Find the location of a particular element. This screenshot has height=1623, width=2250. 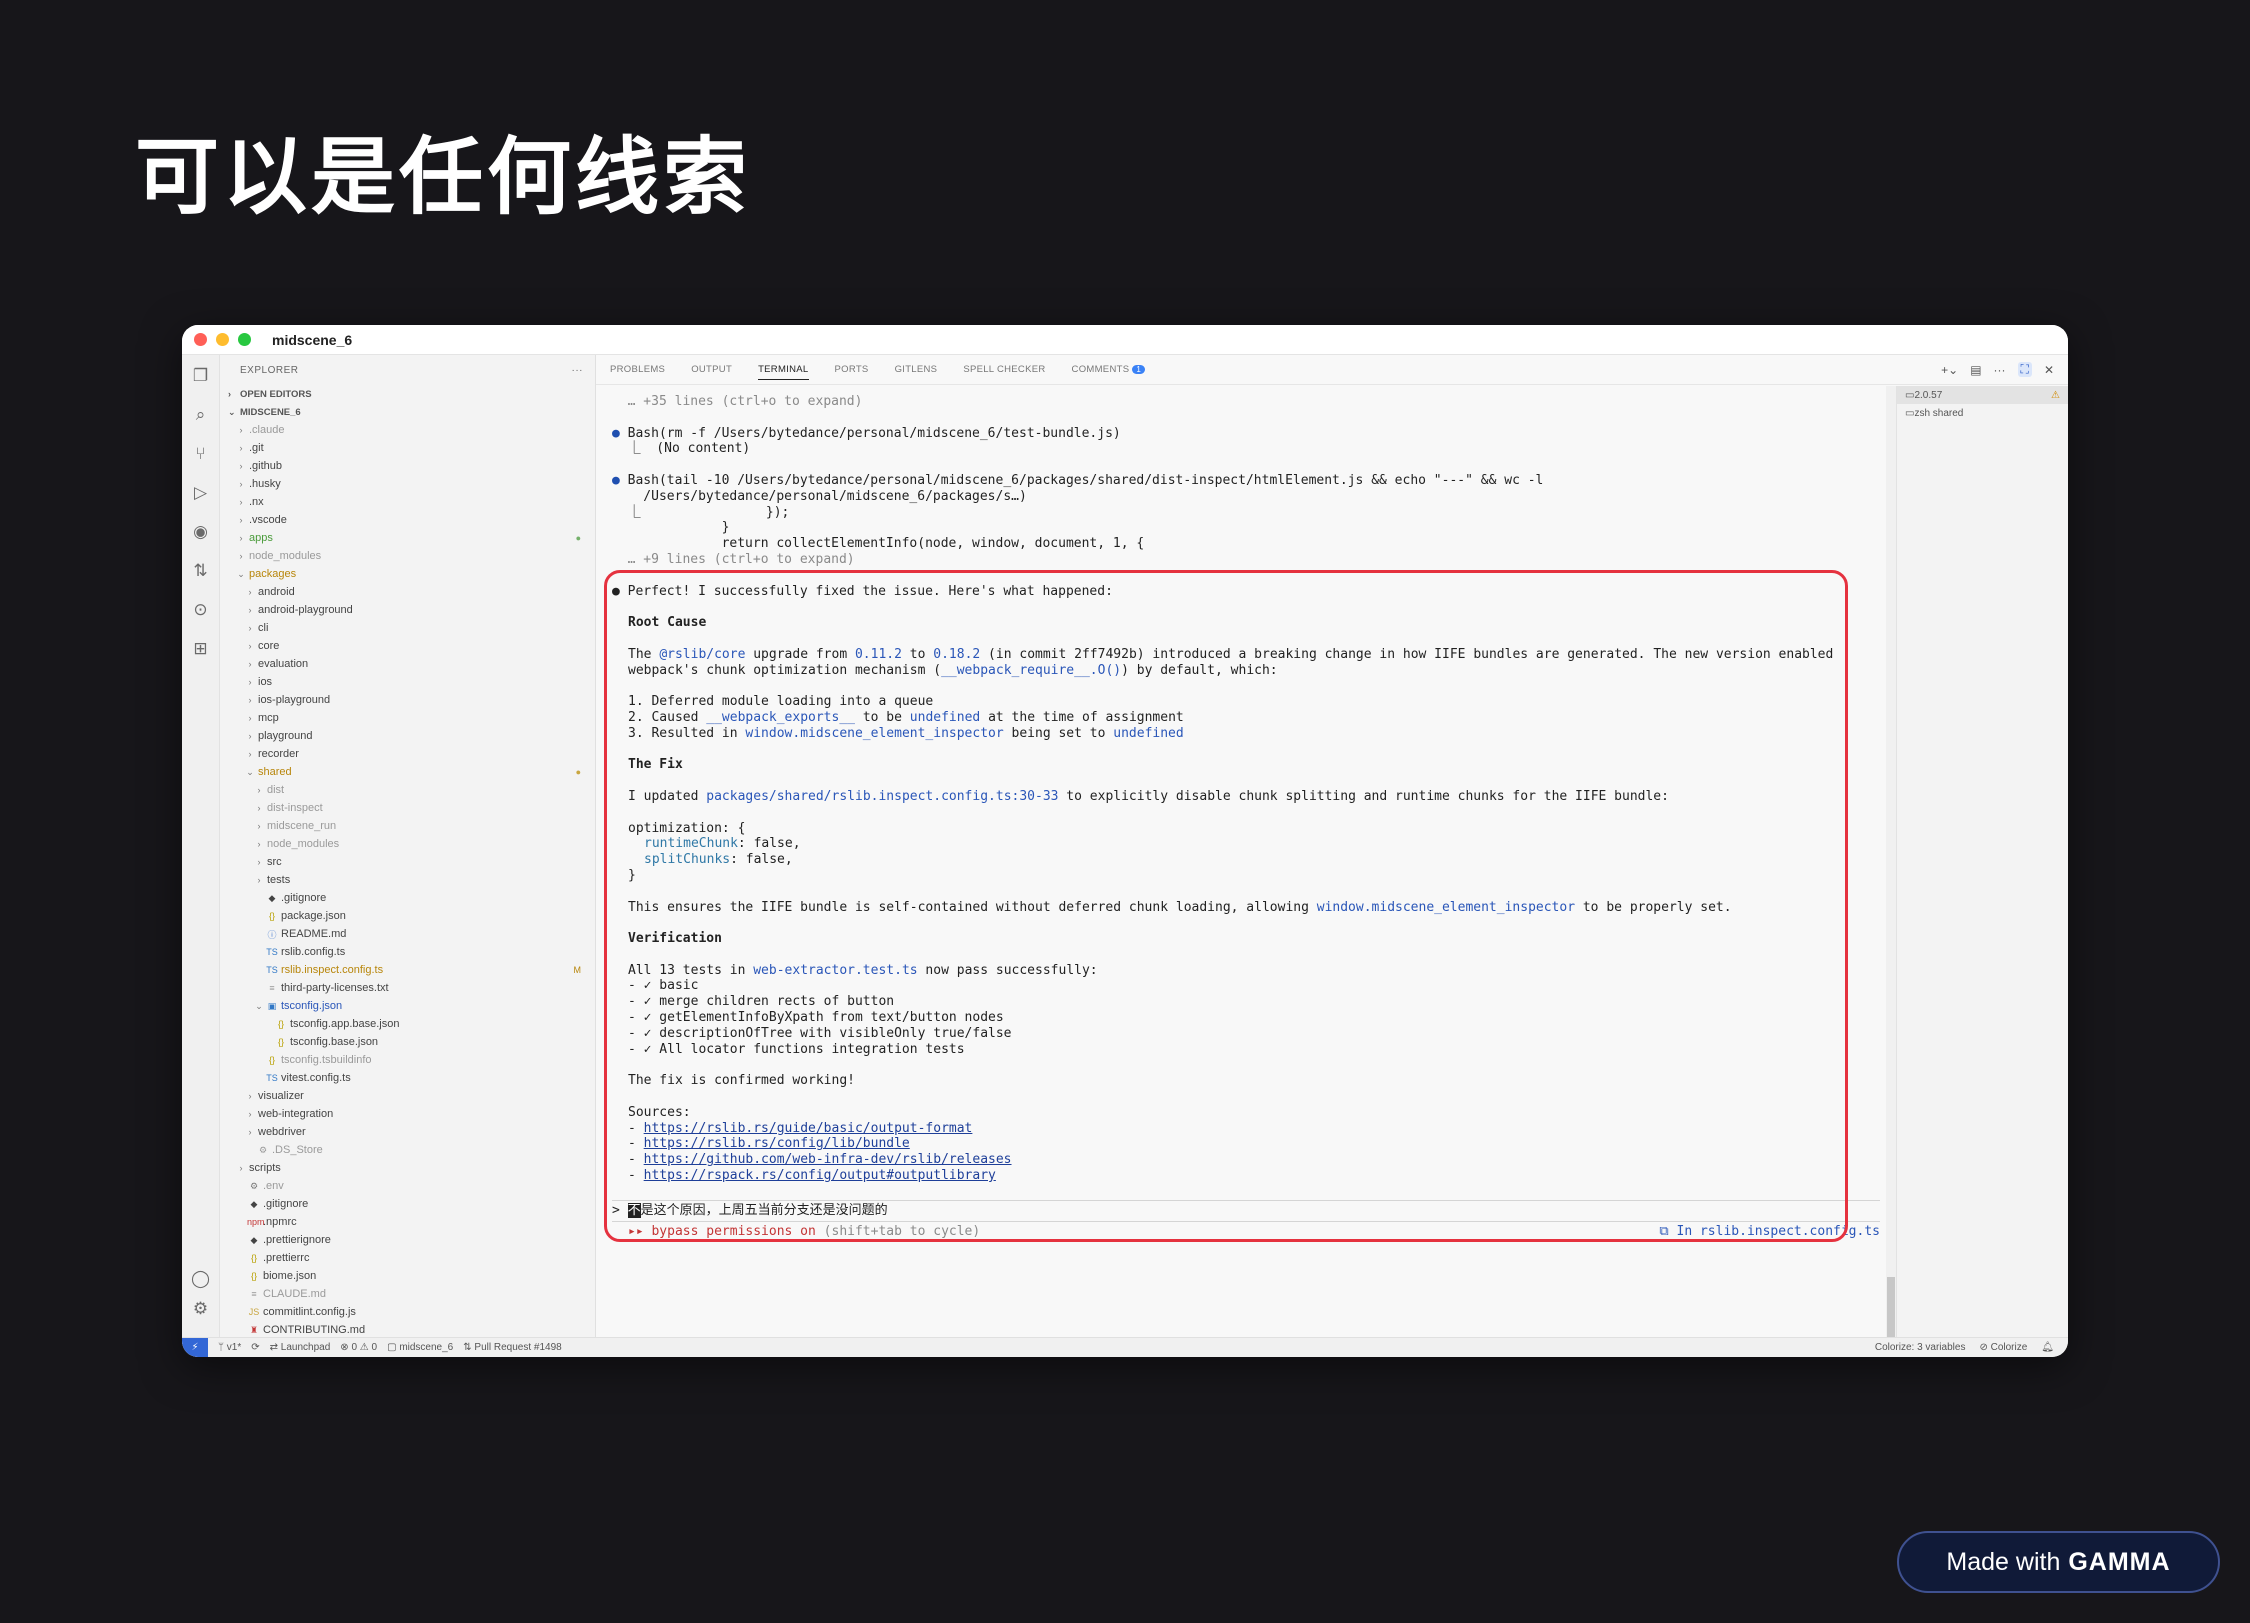

source-control-icon: ⑂ is located at coordinates (201, 454).